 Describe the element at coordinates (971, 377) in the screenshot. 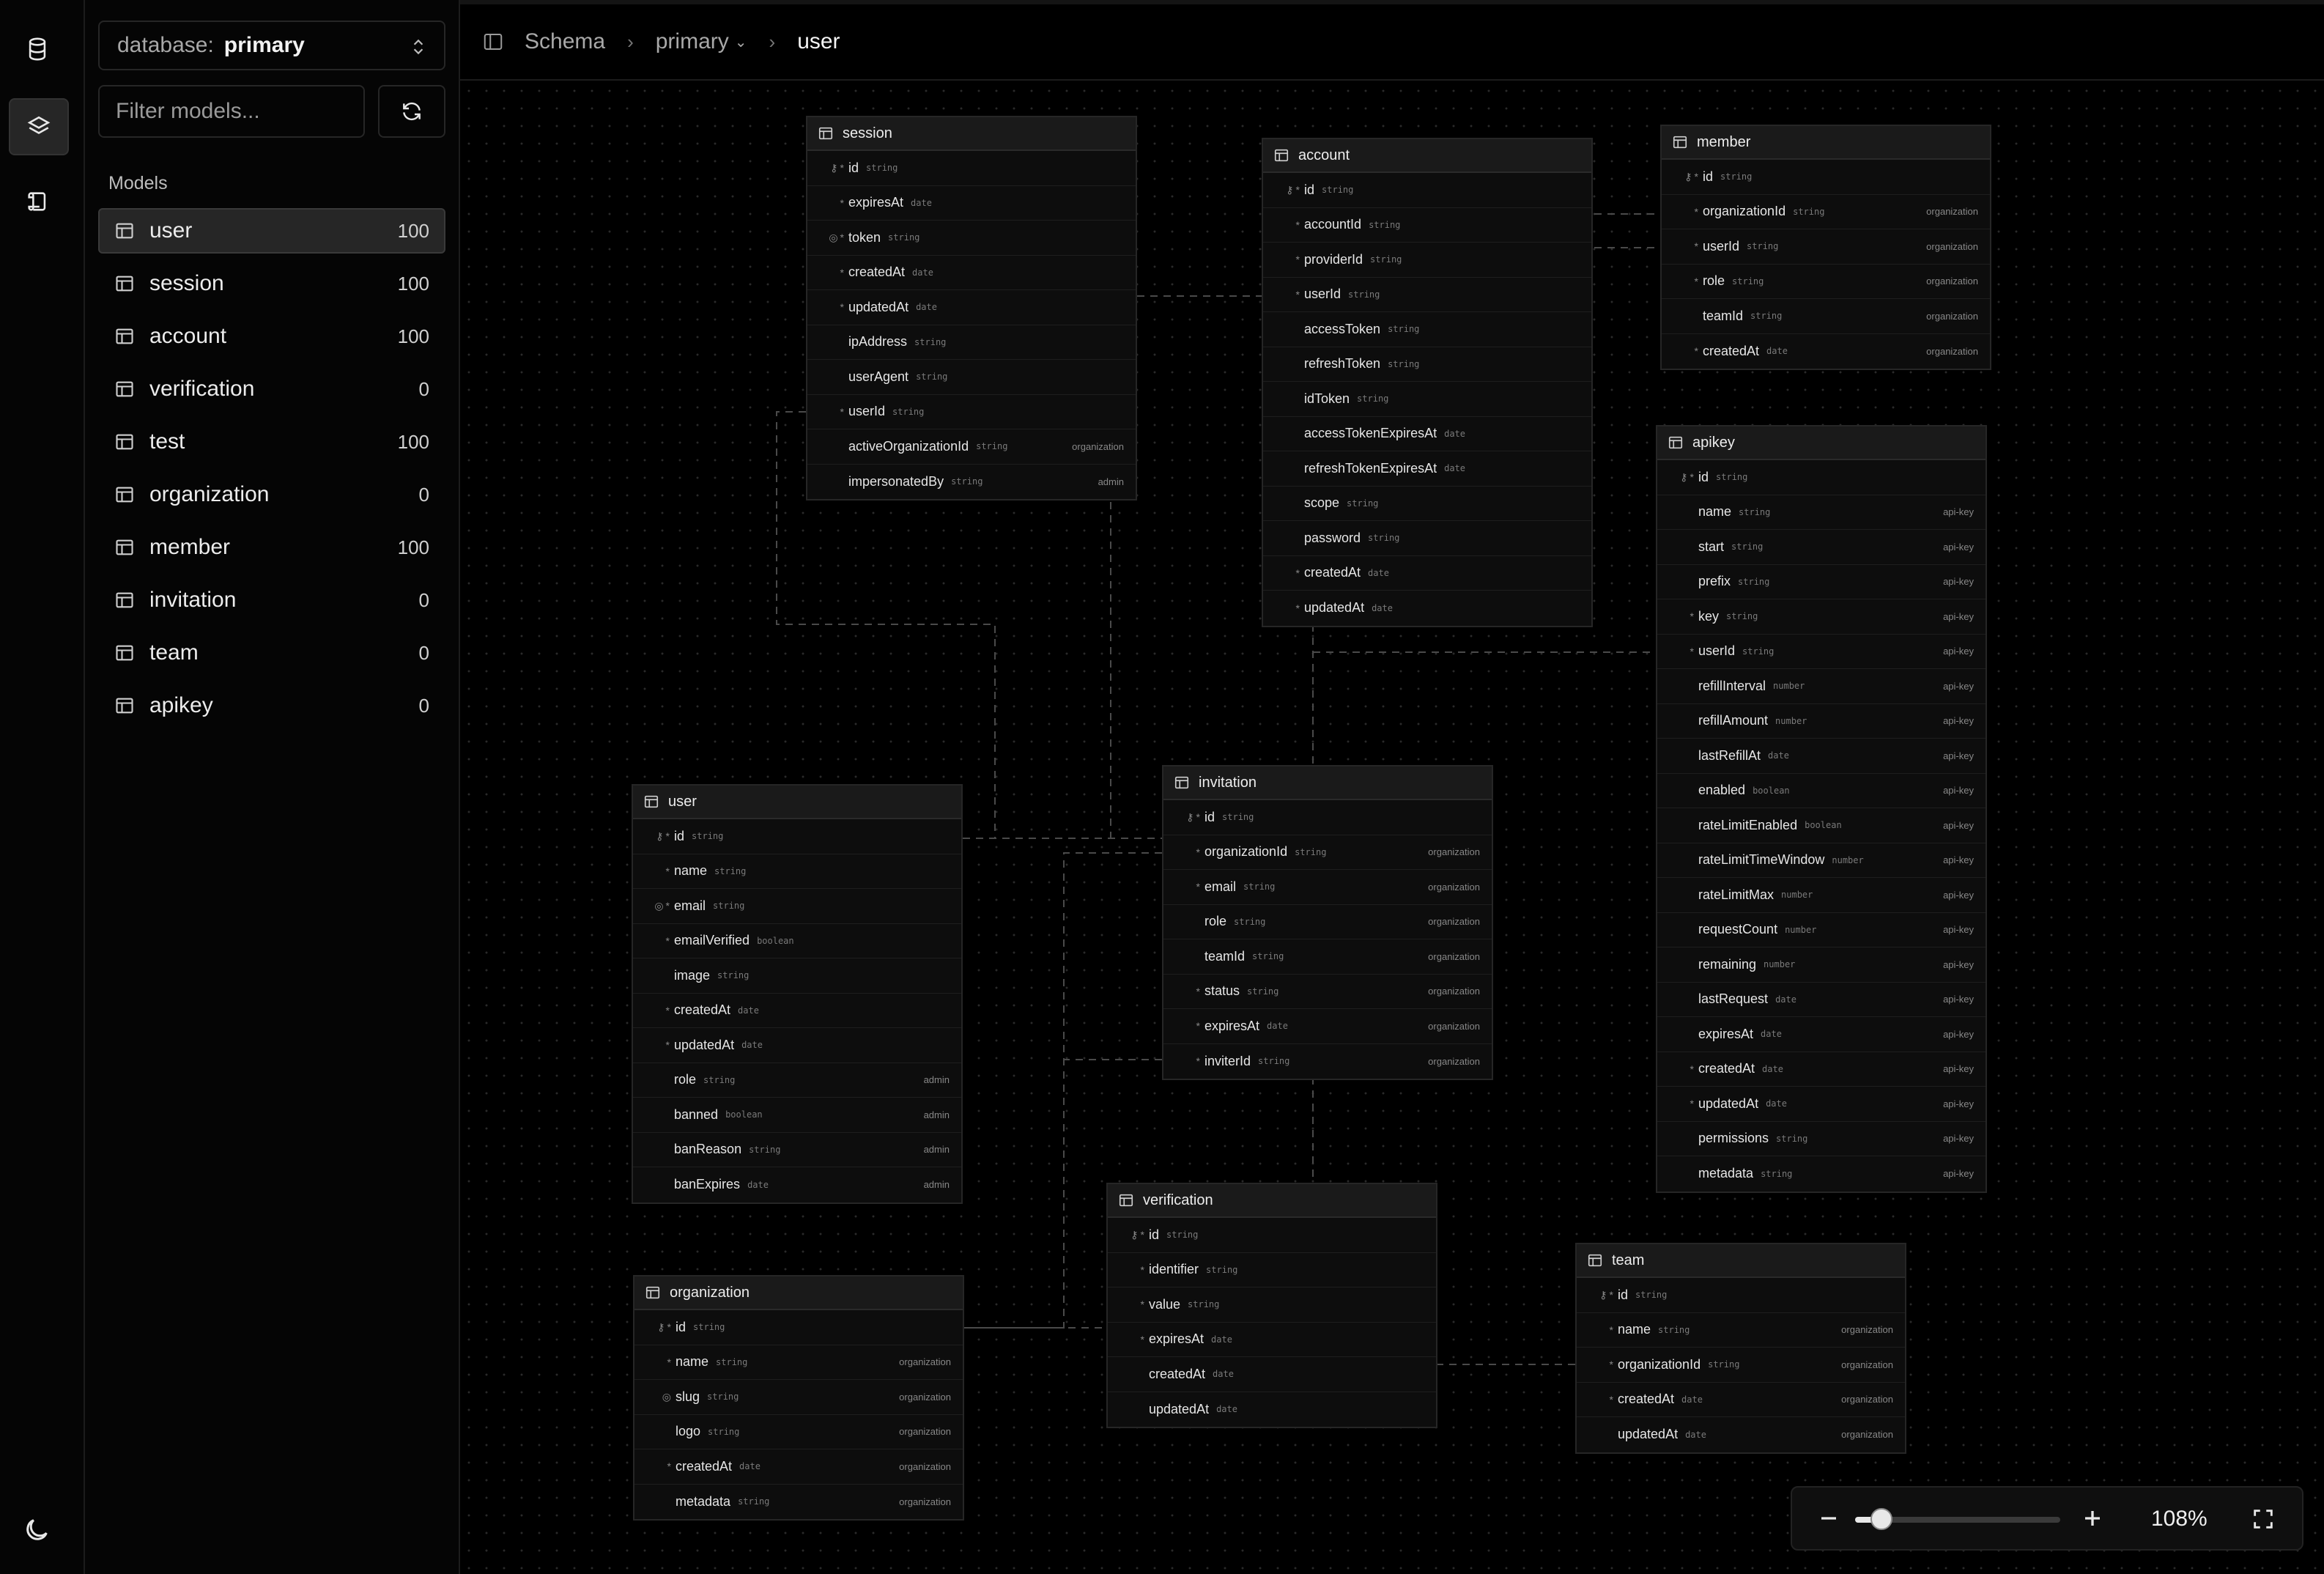

I see `table-field: userAgent string` at that location.